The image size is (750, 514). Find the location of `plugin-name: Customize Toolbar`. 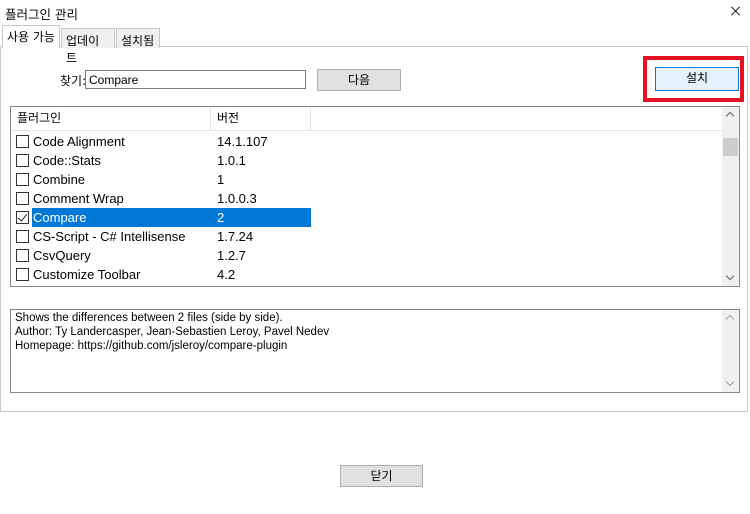

plugin-name: Customize Toolbar is located at coordinates (87, 274).